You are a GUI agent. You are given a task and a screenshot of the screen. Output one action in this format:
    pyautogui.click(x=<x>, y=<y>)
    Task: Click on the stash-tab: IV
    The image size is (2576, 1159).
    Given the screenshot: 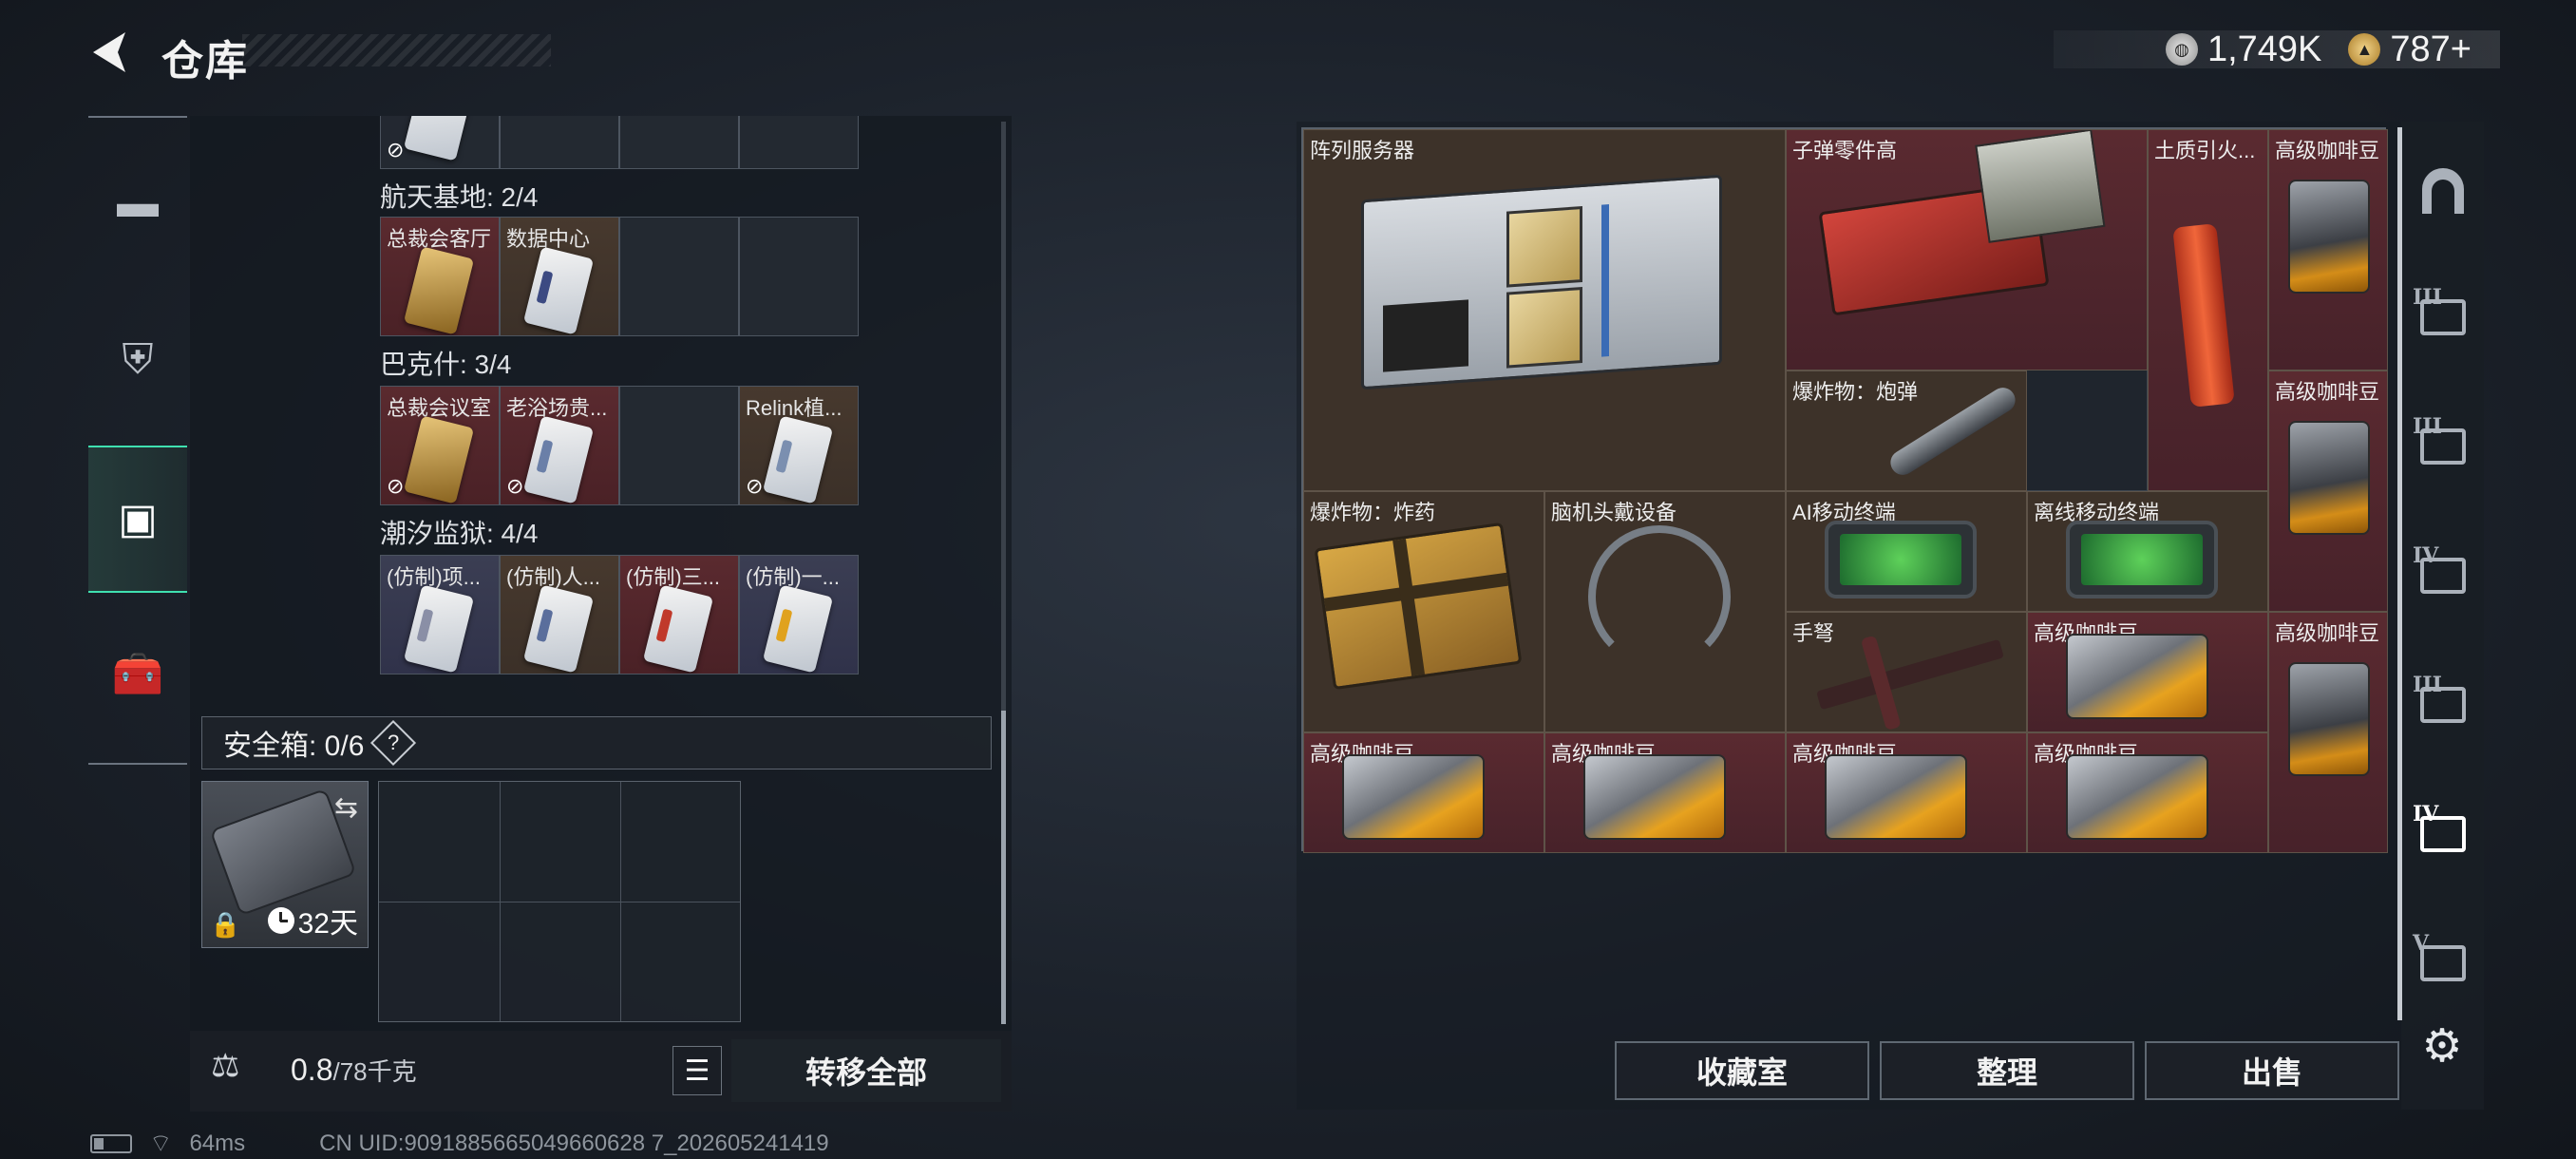 What is the action you would take?
    pyautogui.click(x=2443, y=575)
    